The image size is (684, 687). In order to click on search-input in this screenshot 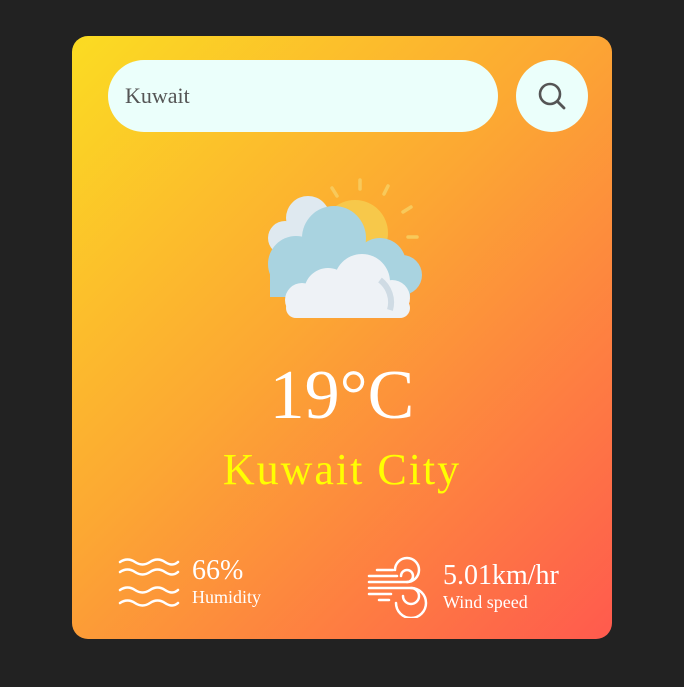, I will do `click(303, 96)`.